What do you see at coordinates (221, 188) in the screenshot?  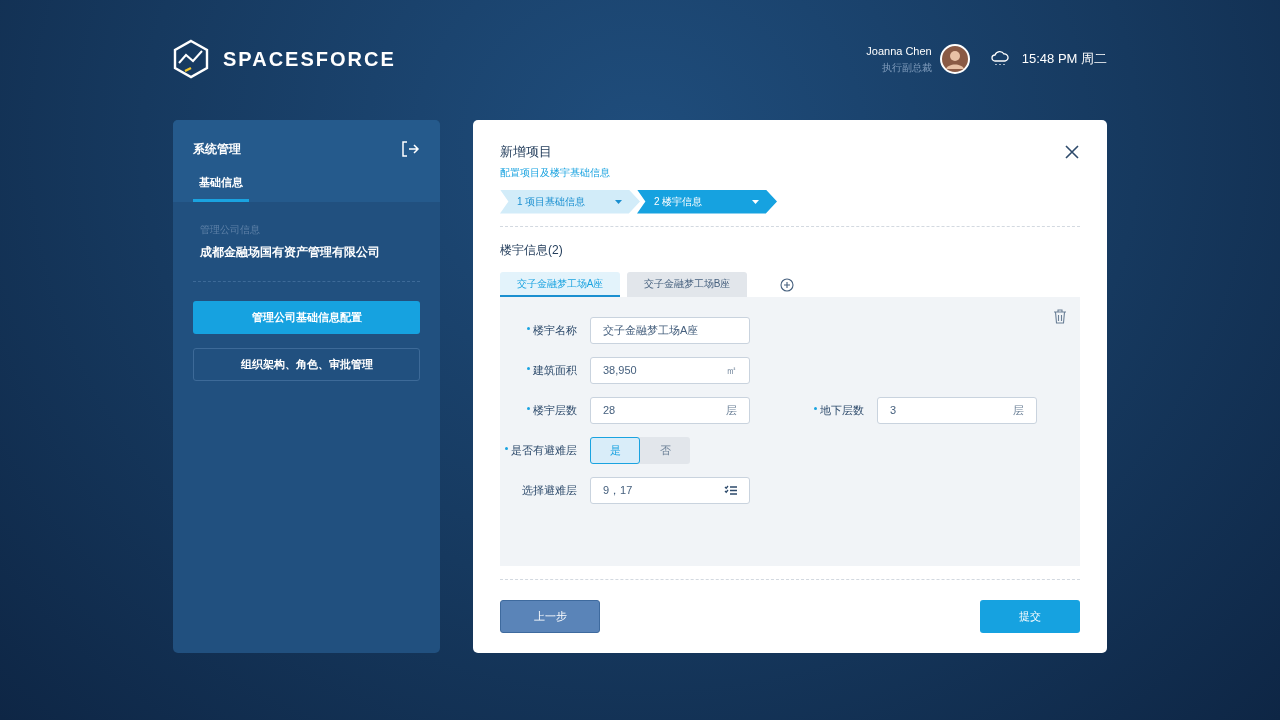 I see `sidebar-tab: 基础信息` at bounding box center [221, 188].